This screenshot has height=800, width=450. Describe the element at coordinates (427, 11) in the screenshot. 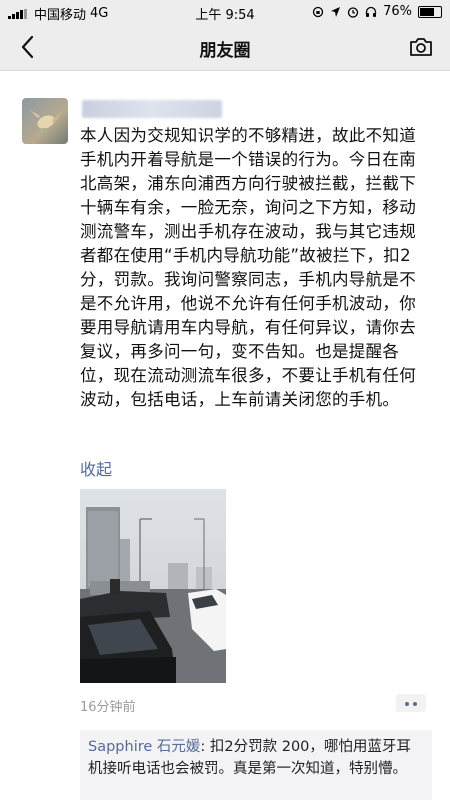

I see `battery-fill` at that location.